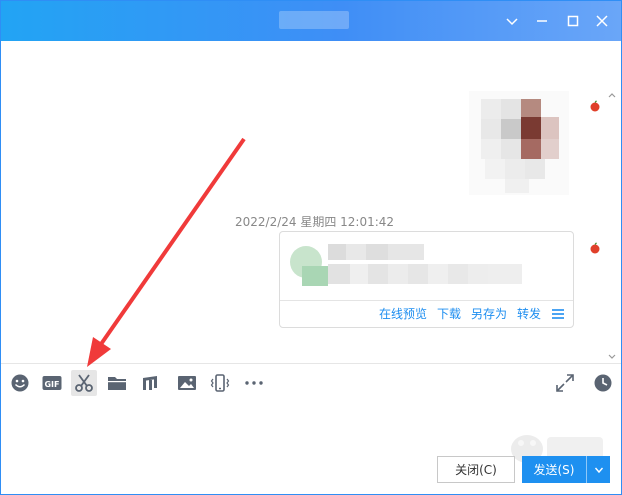 This screenshot has width=622, height=495. What do you see at coordinates (519, 143) in the screenshot?
I see `image-message` at bounding box center [519, 143].